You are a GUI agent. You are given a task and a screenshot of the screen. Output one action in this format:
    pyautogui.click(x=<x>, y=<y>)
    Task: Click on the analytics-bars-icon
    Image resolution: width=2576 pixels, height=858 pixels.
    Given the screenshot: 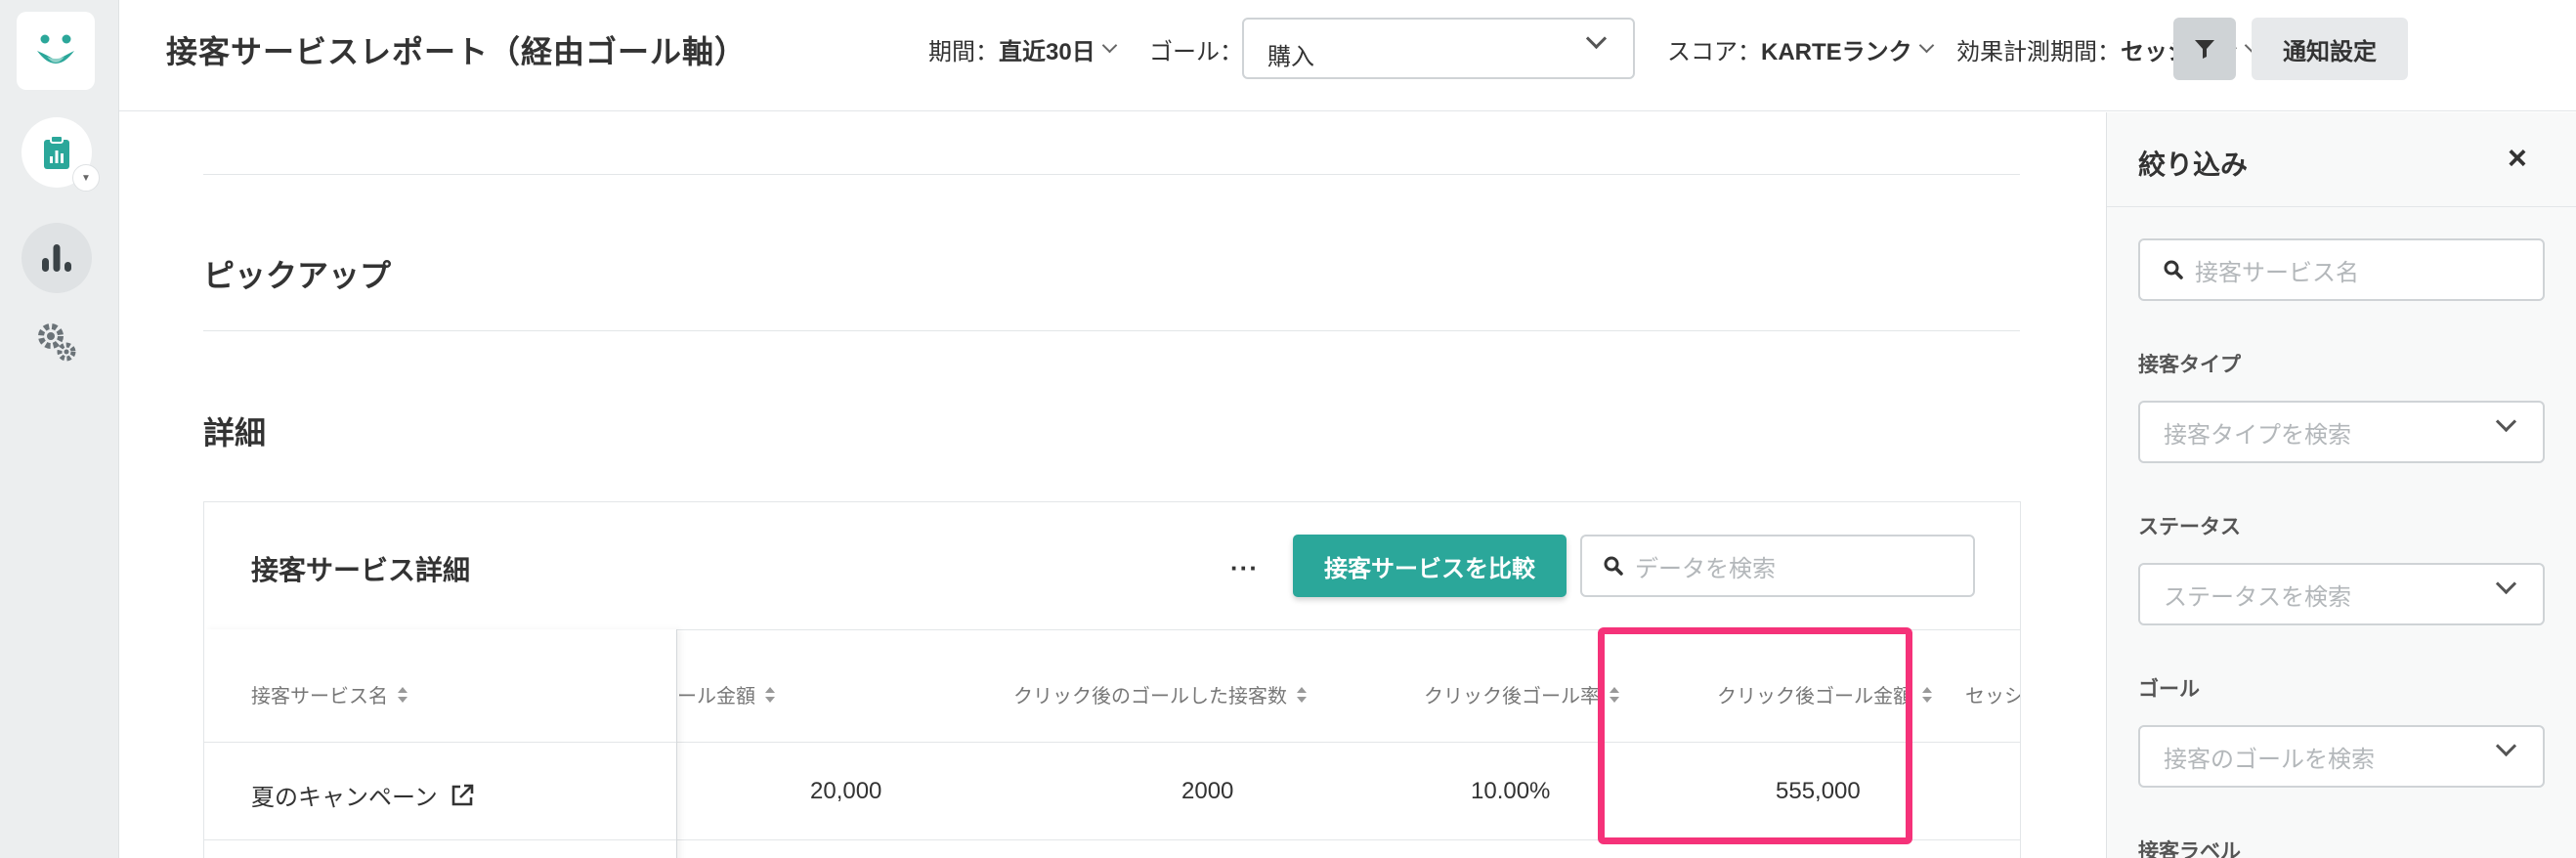 What is the action you would take?
    pyautogui.click(x=57, y=258)
    